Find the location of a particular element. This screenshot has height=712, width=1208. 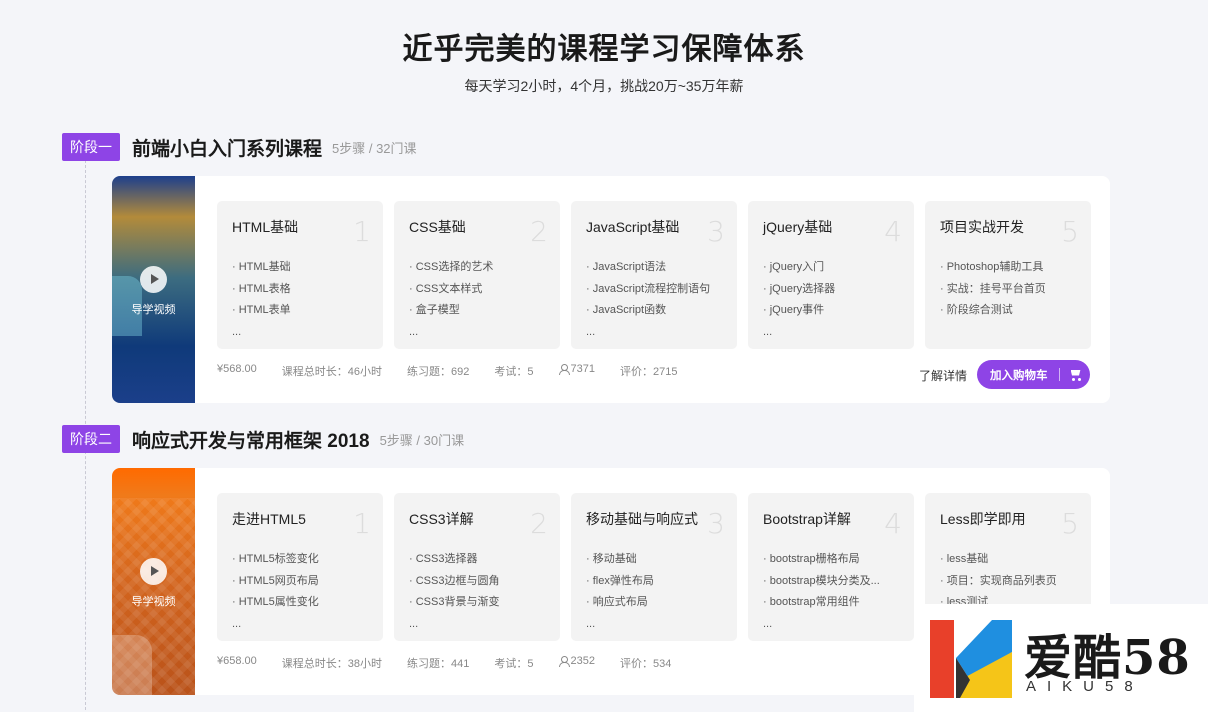

module-item: · less基础 is located at coordinates (964, 559).